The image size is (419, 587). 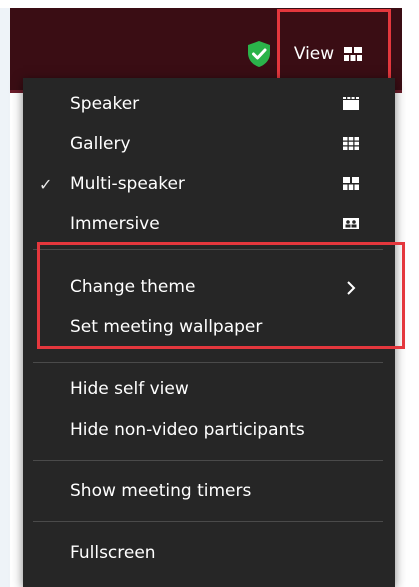 What do you see at coordinates (209, 144) in the screenshot?
I see `menu-item-gallery: Gallery` at bounding box center [209, 144].